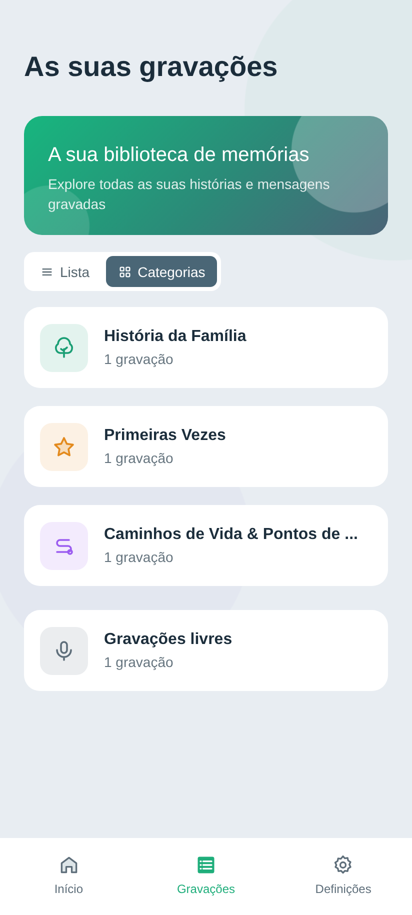 This screenshot has height=915, width=412. Describe the element at coordinates (168, 640) in the screenshot. I see `category-name: Gravações livres` at that location.